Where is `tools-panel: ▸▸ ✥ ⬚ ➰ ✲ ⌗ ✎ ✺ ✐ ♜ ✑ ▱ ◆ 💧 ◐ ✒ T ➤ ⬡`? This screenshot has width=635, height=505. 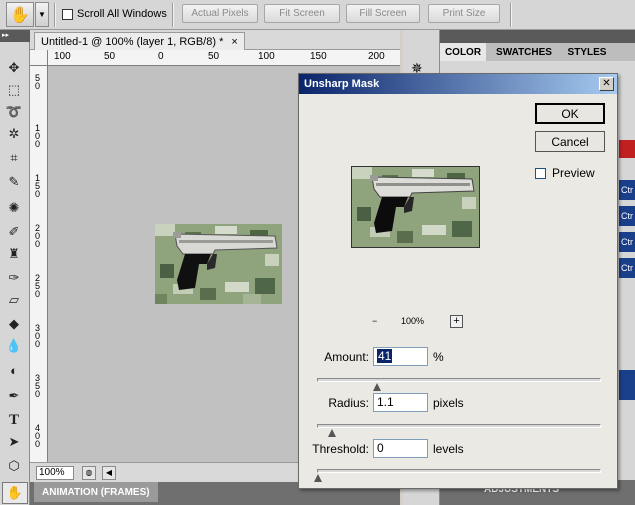
tools-panel: ▸▸ ✥ ⬚ ➰ ✲ ⌗ ✎ ✺ ✐ ♜ ✑ ▱ ◆ 💧 ◐ ✒ T ➤ ⬡ is located at coordinates (15, 267).